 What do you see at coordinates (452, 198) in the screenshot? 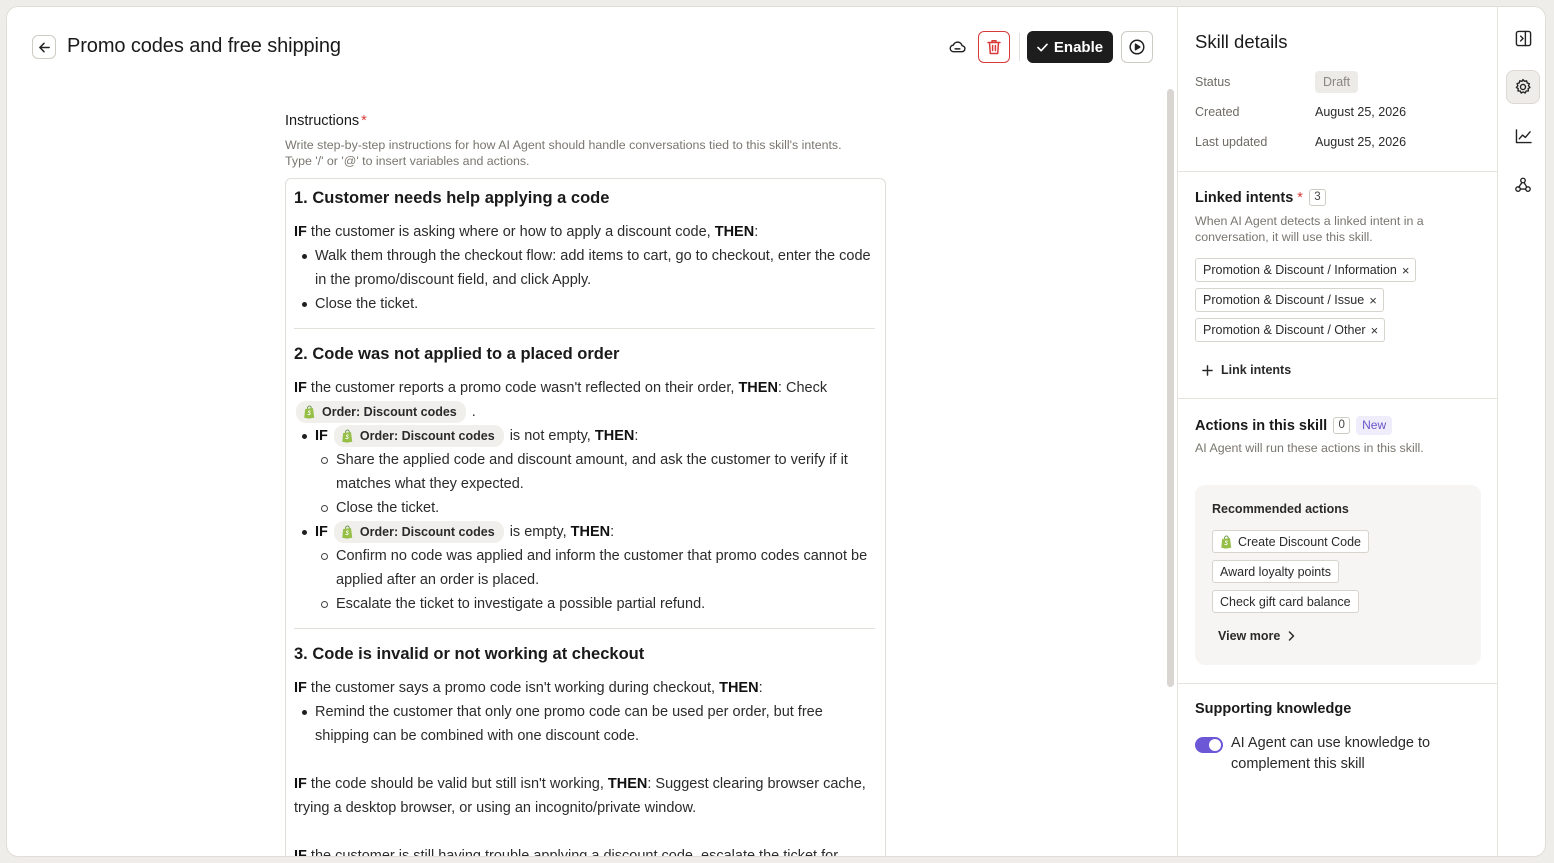
I see `section-heading: 1. Customer needs help applying a code` at bounding box center [452, 198].